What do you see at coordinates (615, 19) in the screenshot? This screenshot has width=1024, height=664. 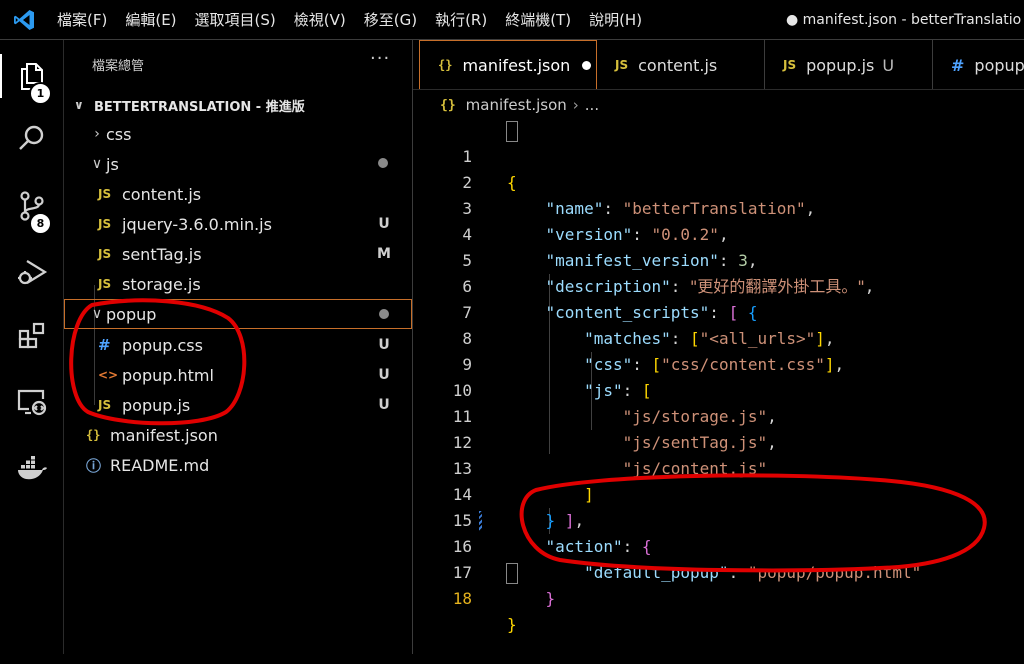 I see `menu-help: 說明(H)` at bounding box center [615, 19].